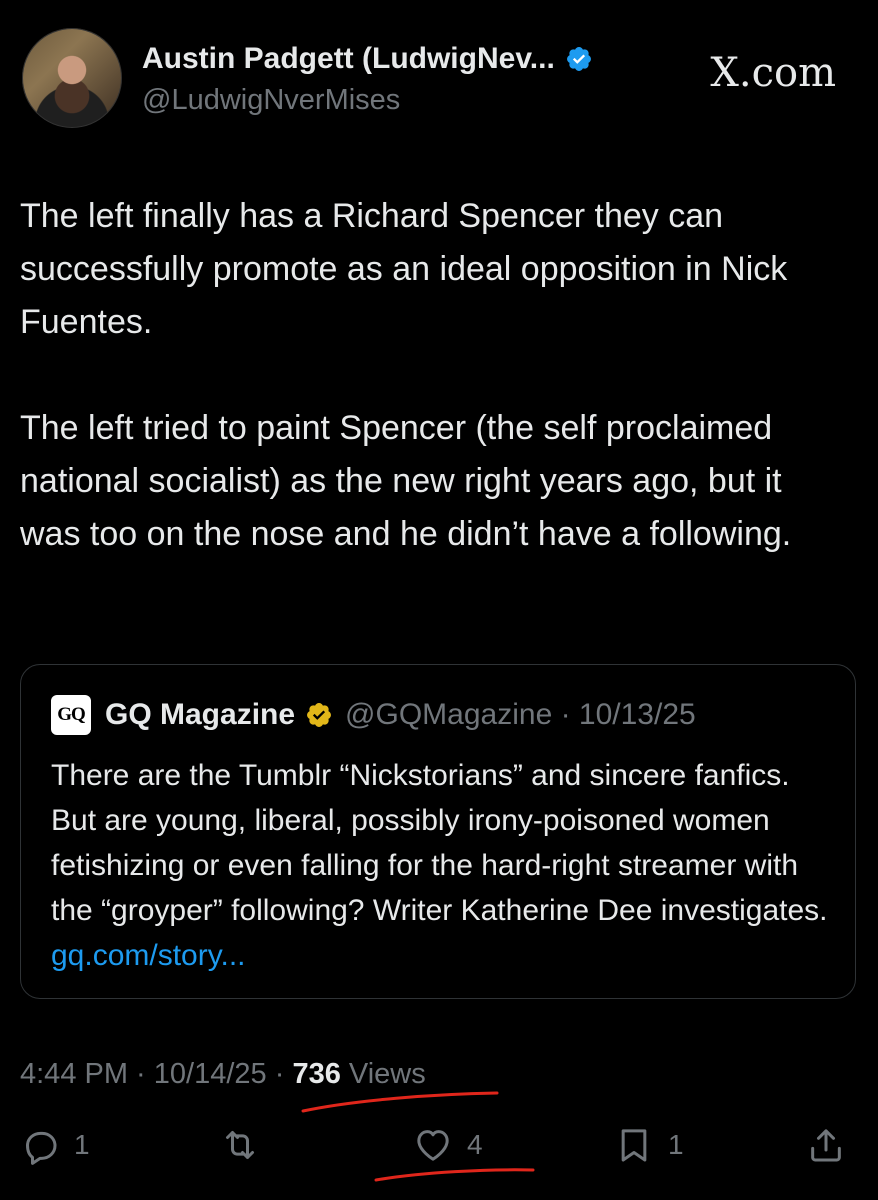 The image size is (878, 1200). Describe the element at coordinates (387, 1074) in the screenshot. I see `views-label: Views` at that location.